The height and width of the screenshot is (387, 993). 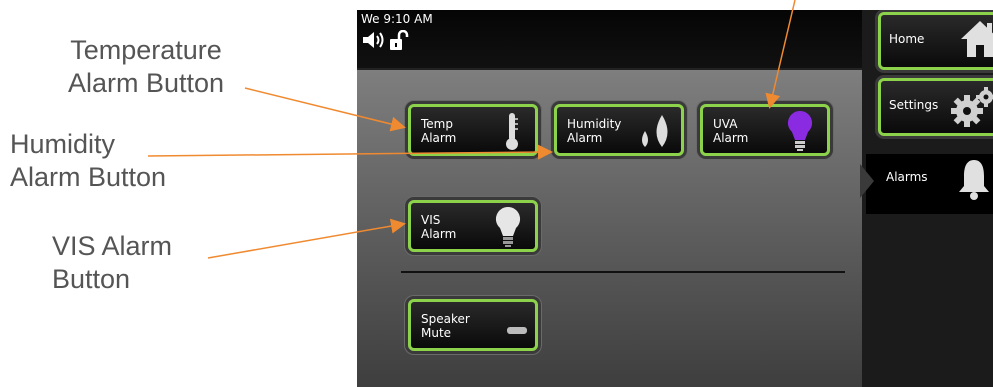 What do you see at coordinates (325, 109) in the screenshot?
I see `temperature-arrow` at bounding box center [325, 109].